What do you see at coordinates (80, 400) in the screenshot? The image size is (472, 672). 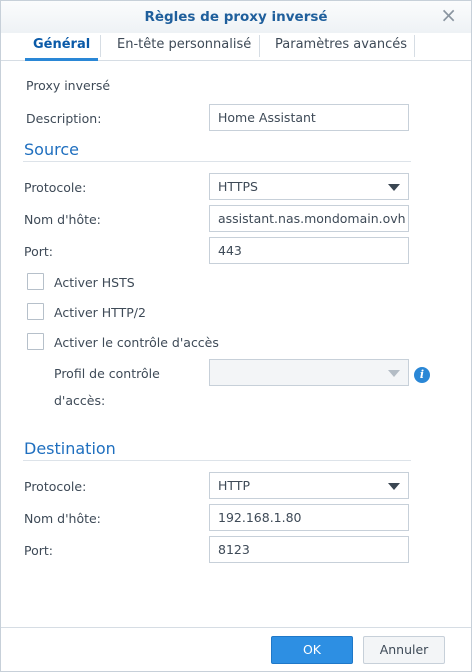 I see `access-profile-label-line2: d'accès:` at bounding box center [80, 400].